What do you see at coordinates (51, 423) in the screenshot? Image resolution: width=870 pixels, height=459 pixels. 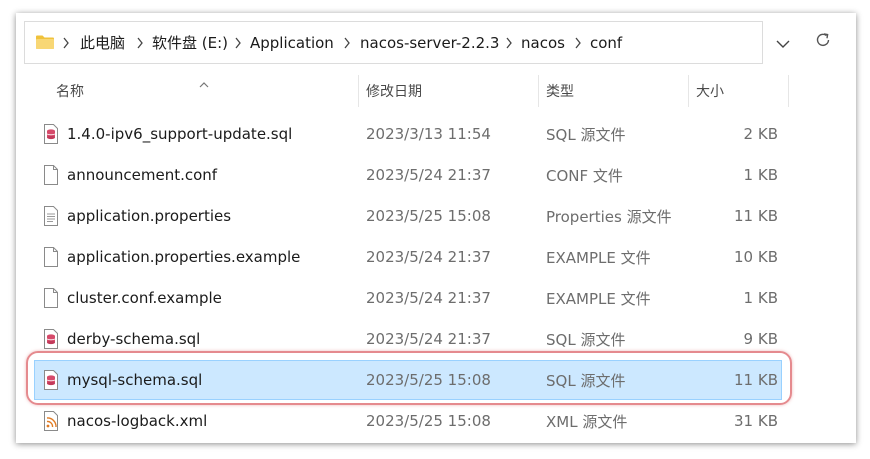 I see `xml-file-icon` at bounding box center [51, 423].